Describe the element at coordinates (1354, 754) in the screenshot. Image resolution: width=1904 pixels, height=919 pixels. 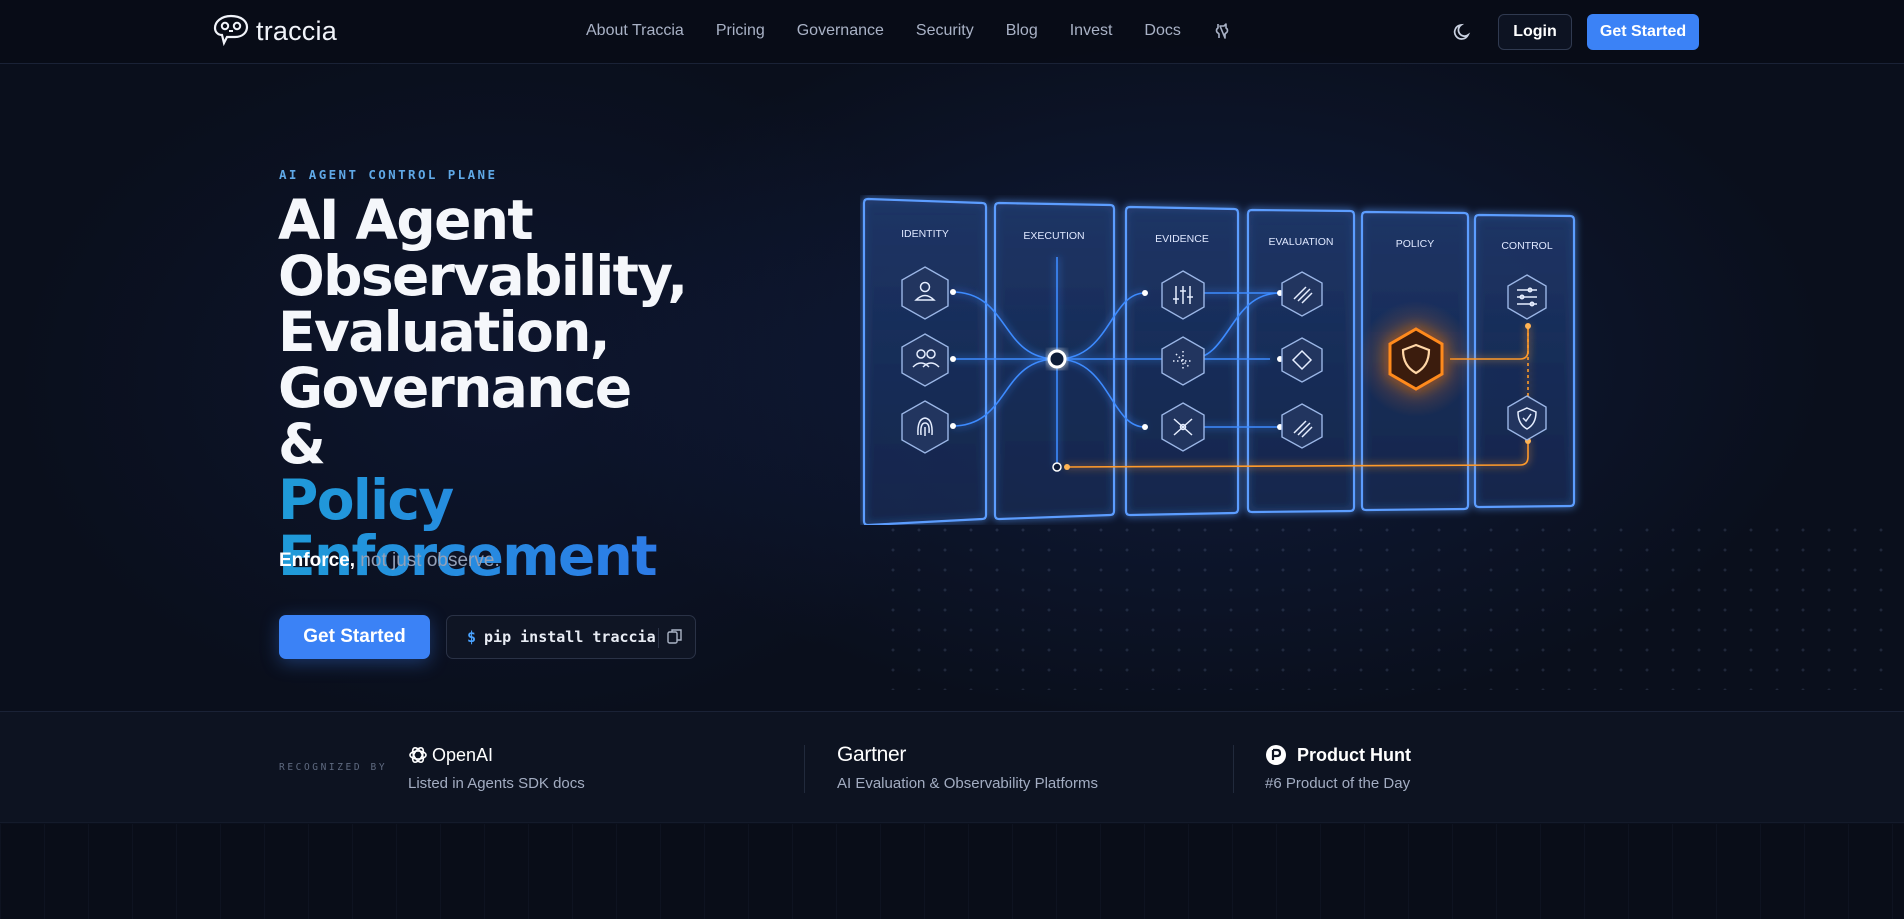
I see `producthunt-name: Product Hunt` at that location.